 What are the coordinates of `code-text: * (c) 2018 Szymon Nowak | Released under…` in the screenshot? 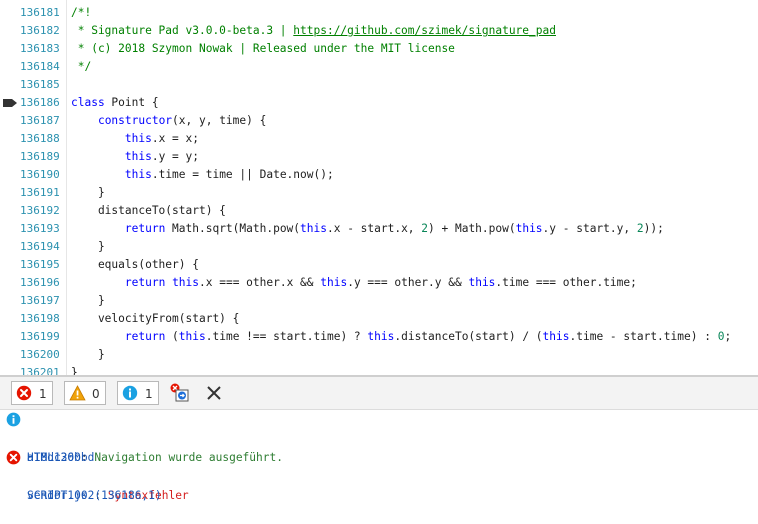 It's located at (263, 49).